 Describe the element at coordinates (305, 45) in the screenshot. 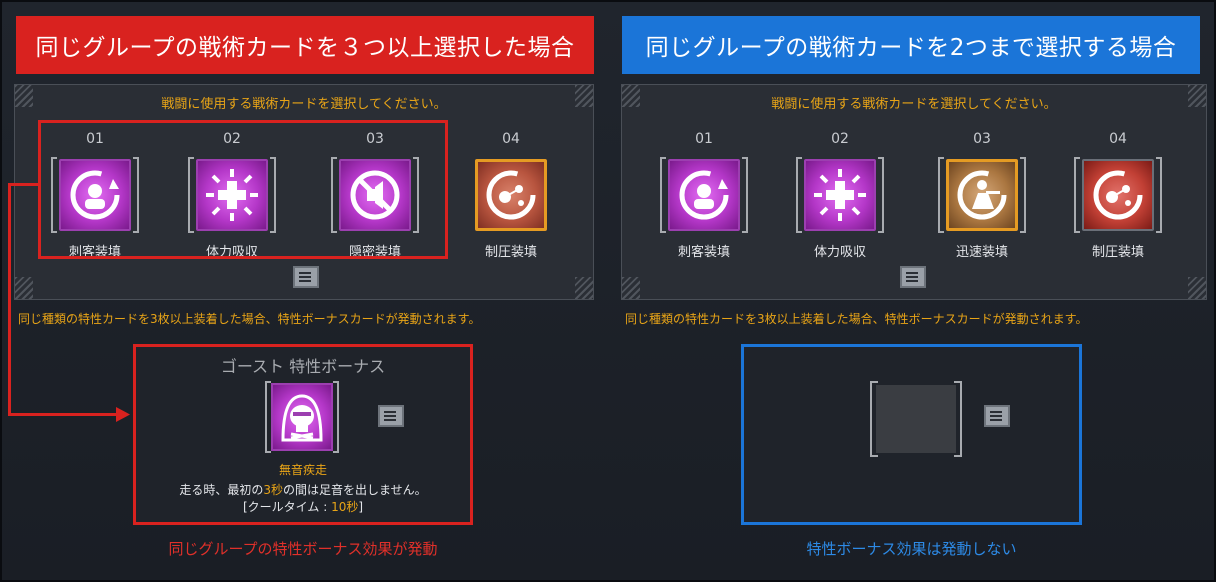

I see `left-header: 同じグループの戦術カードを３つ以上選択した場合` at that location.